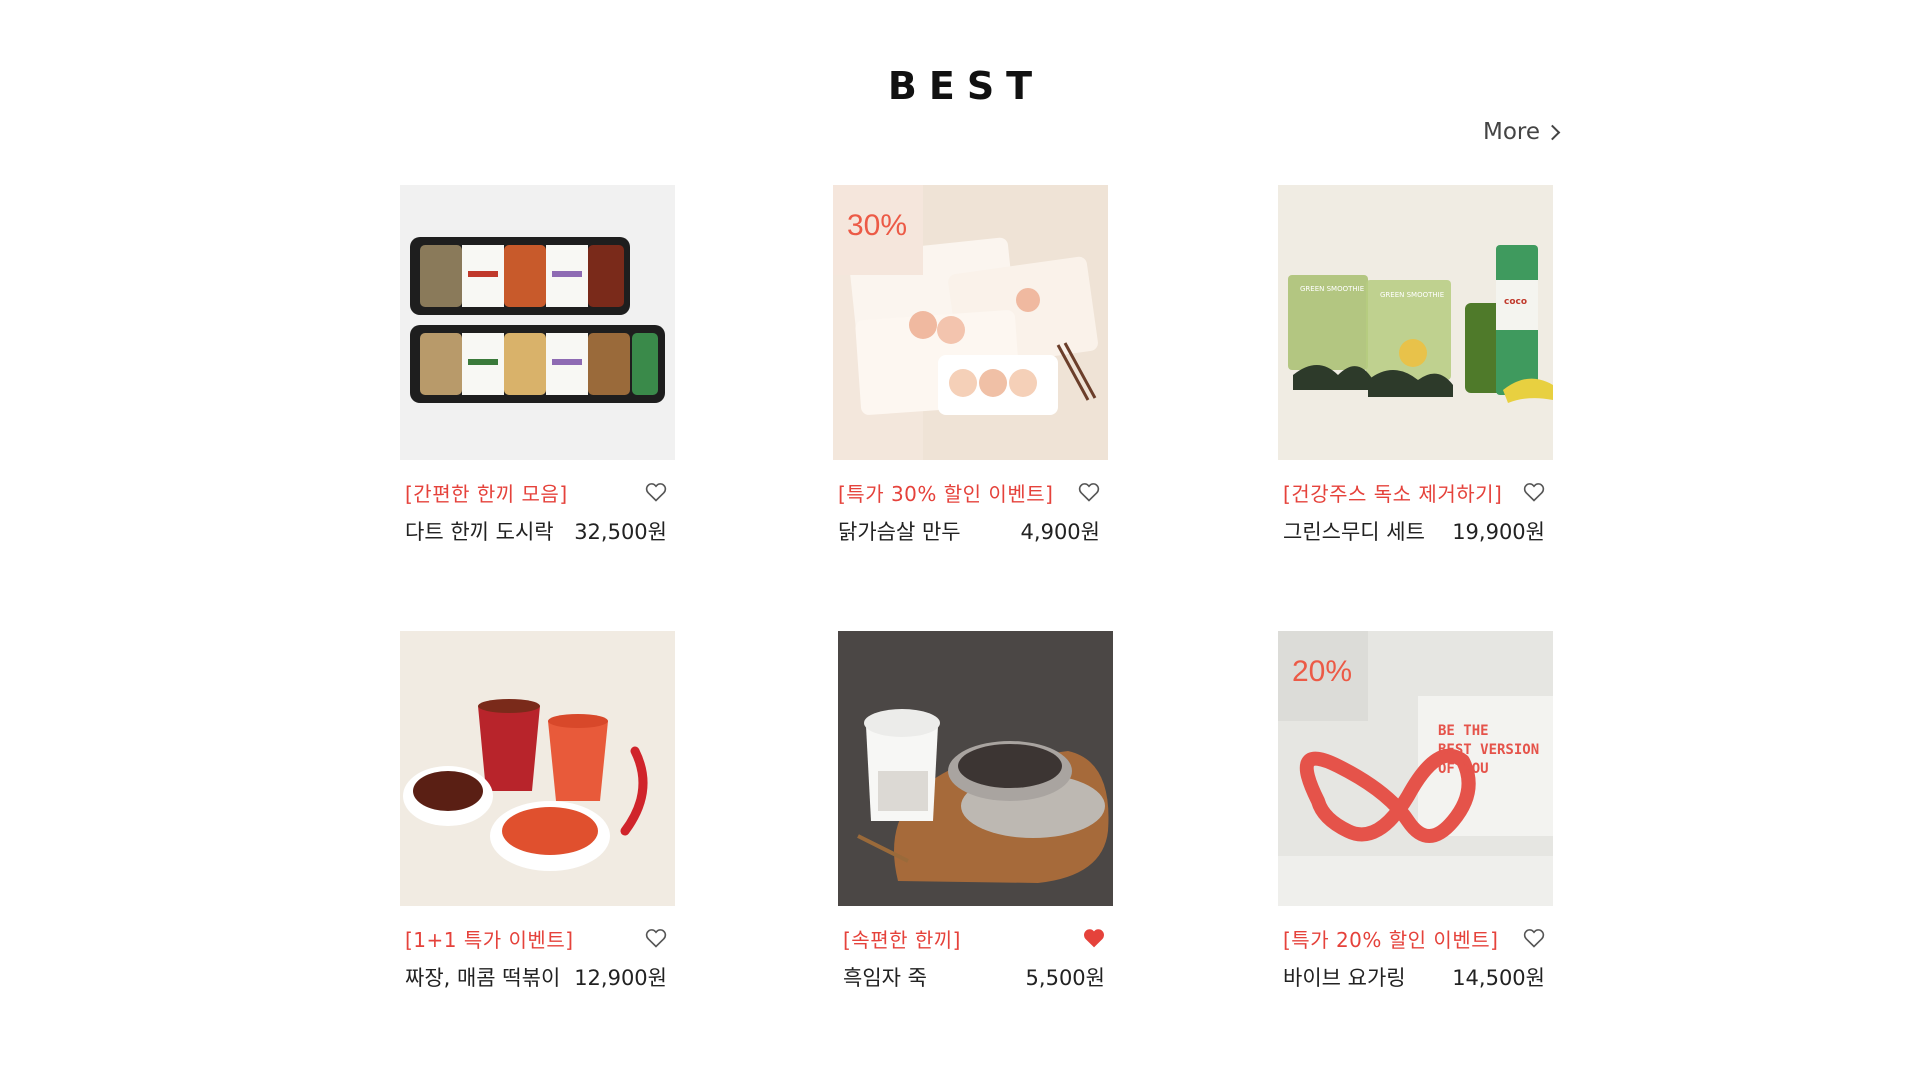 Image resolution: width=1920 pixels, height=1080 pixels. Describe the element at coordinates (1489, 750) in the screenshot. I see `image-text: BEST VERSION` at that location.